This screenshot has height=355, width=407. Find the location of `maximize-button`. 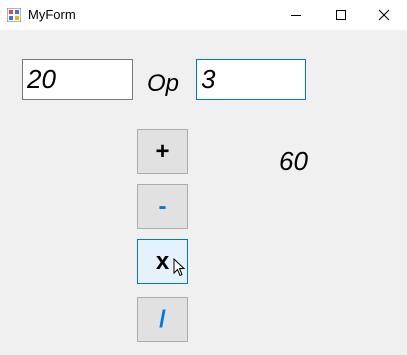

maximize-button is located at coordinates (341, 15).